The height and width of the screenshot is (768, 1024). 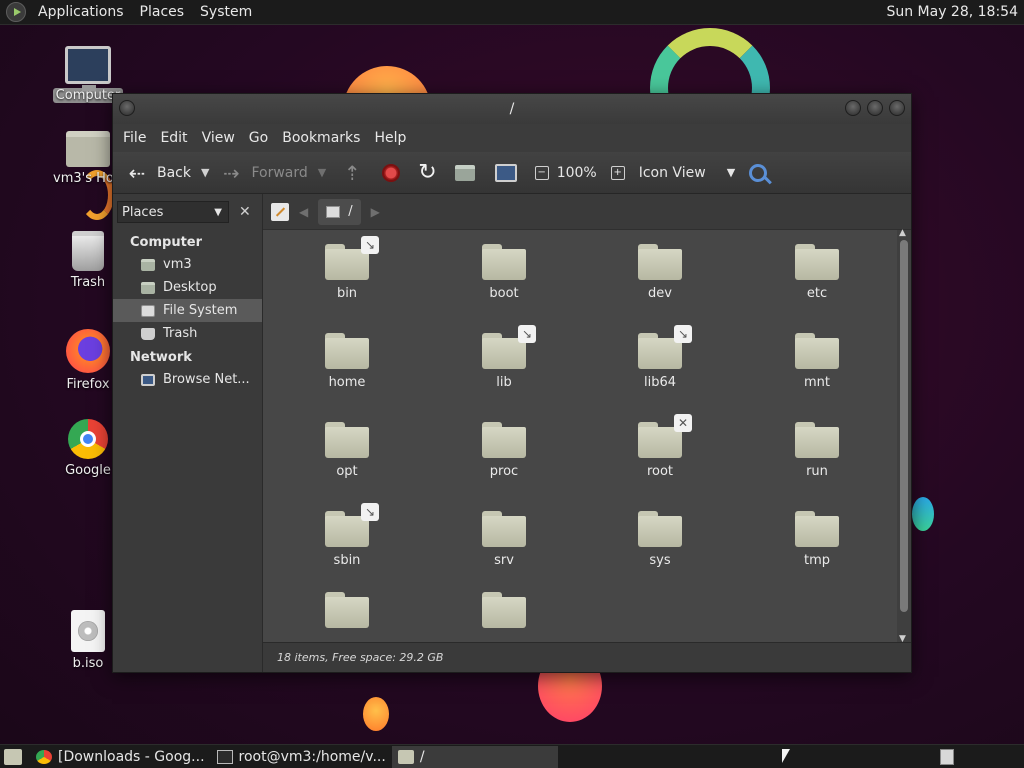 I want to click on file-item: dev, so click(x=660, y=272).